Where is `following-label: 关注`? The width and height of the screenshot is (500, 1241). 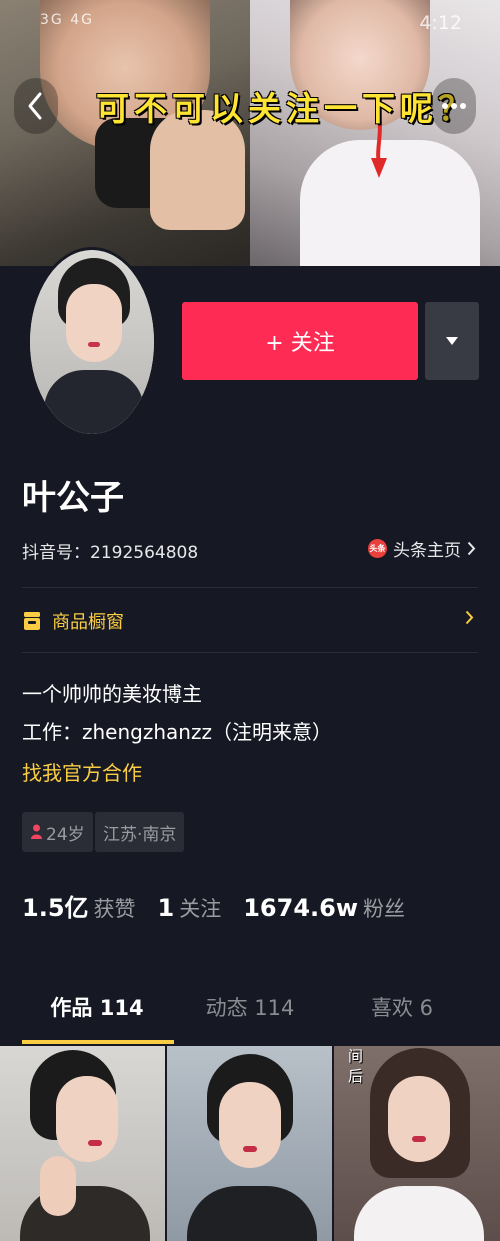
following-label: 关注 is located at coordinates (200, 908).